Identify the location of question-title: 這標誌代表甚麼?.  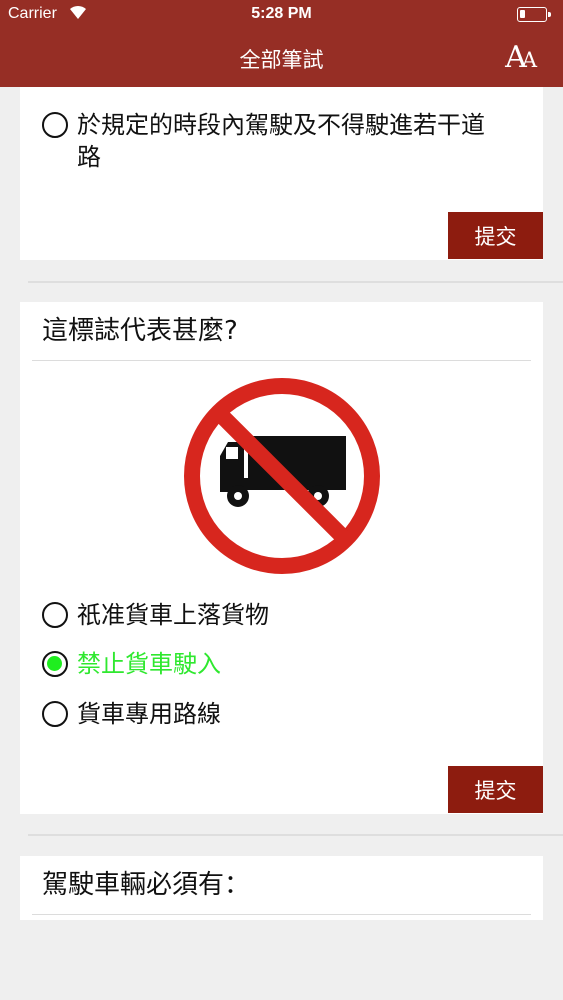
(140, 331).